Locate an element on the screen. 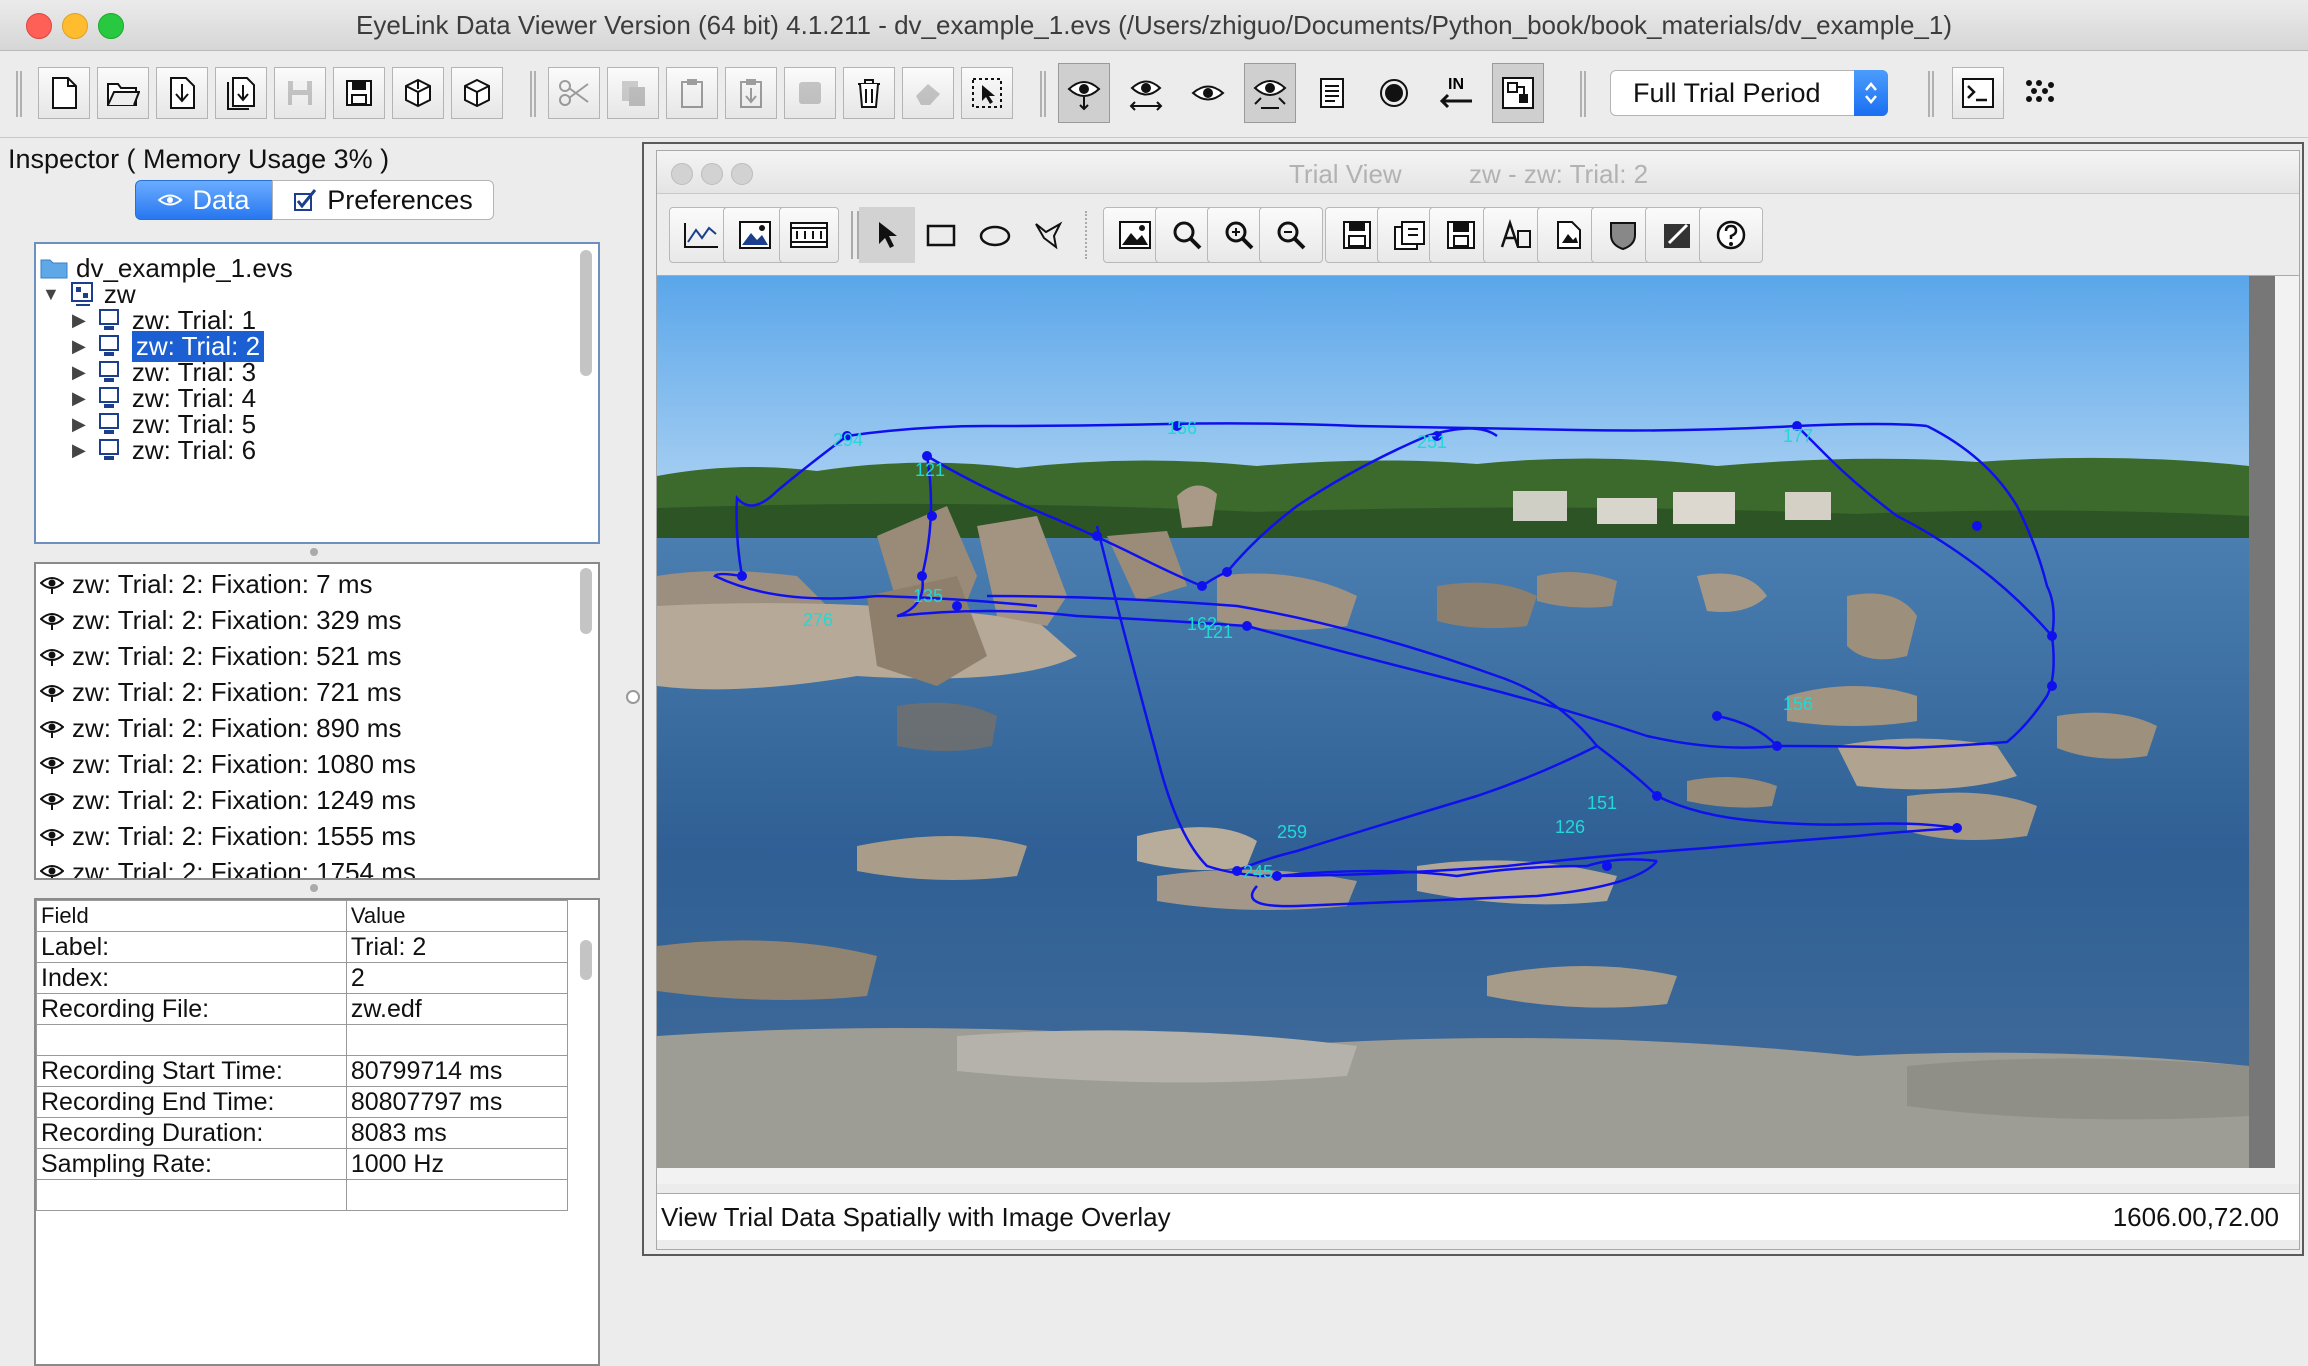 This screenshot has width=2308, height=1366. new-file-button is located at coordinates (64, 93).